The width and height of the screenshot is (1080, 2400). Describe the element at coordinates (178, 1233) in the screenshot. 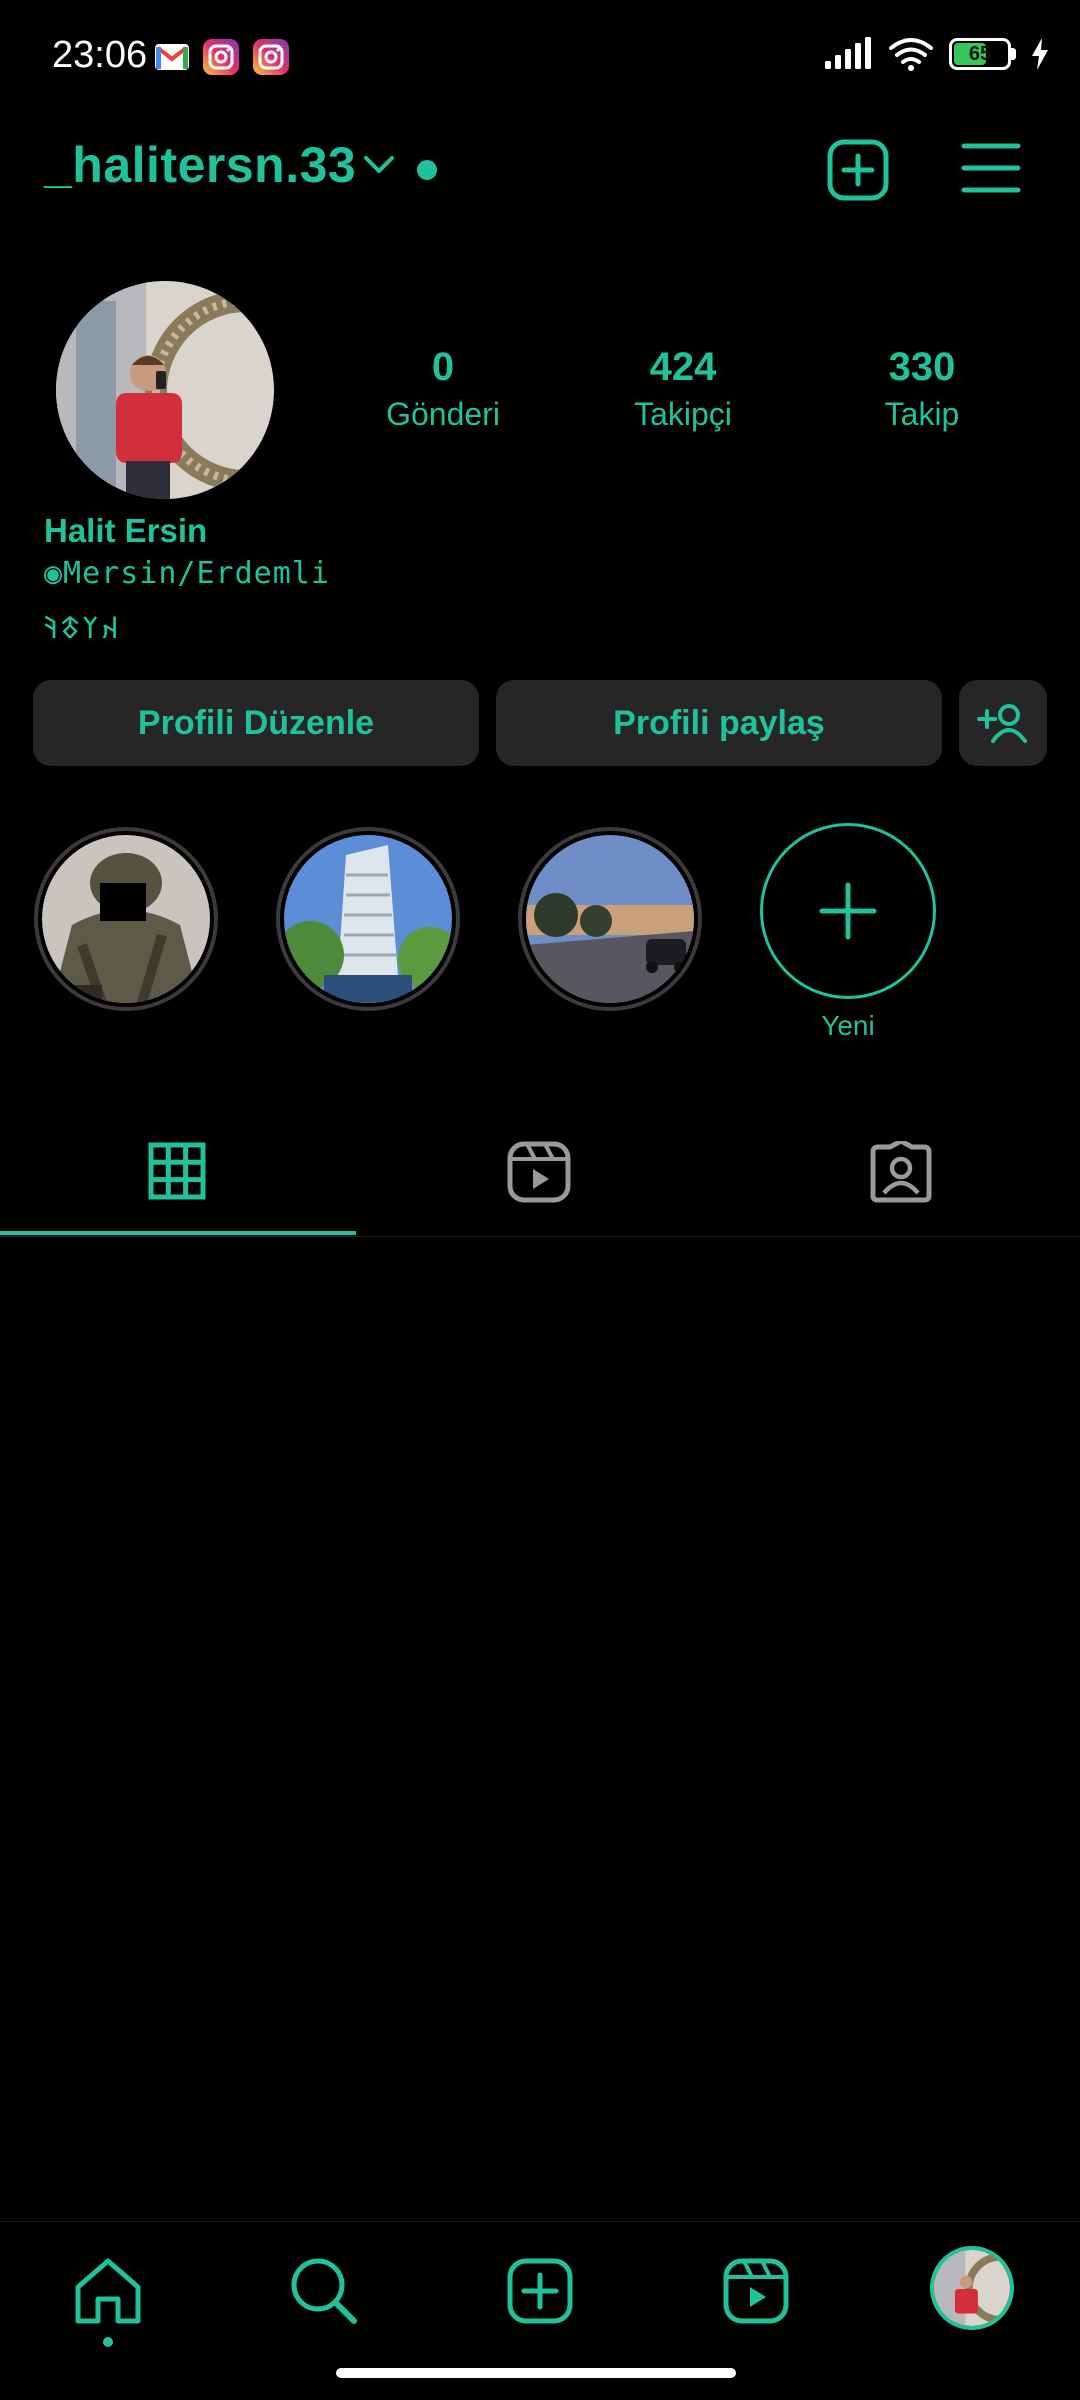

I see `tab-active-indicator` at that location.